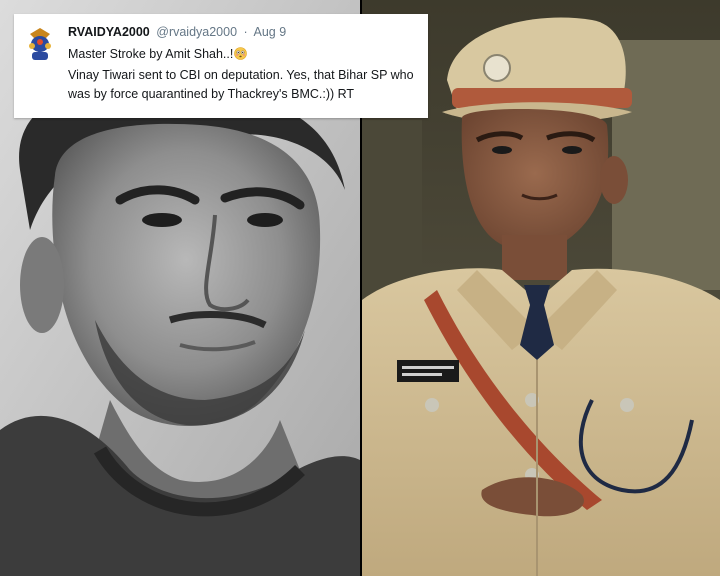 The height and width of the screenshot is (576, 720). What do you see at coordinates (241, 56) in the screenshot?
I see `flushed-face-icon` at bounding box center [241, 56].